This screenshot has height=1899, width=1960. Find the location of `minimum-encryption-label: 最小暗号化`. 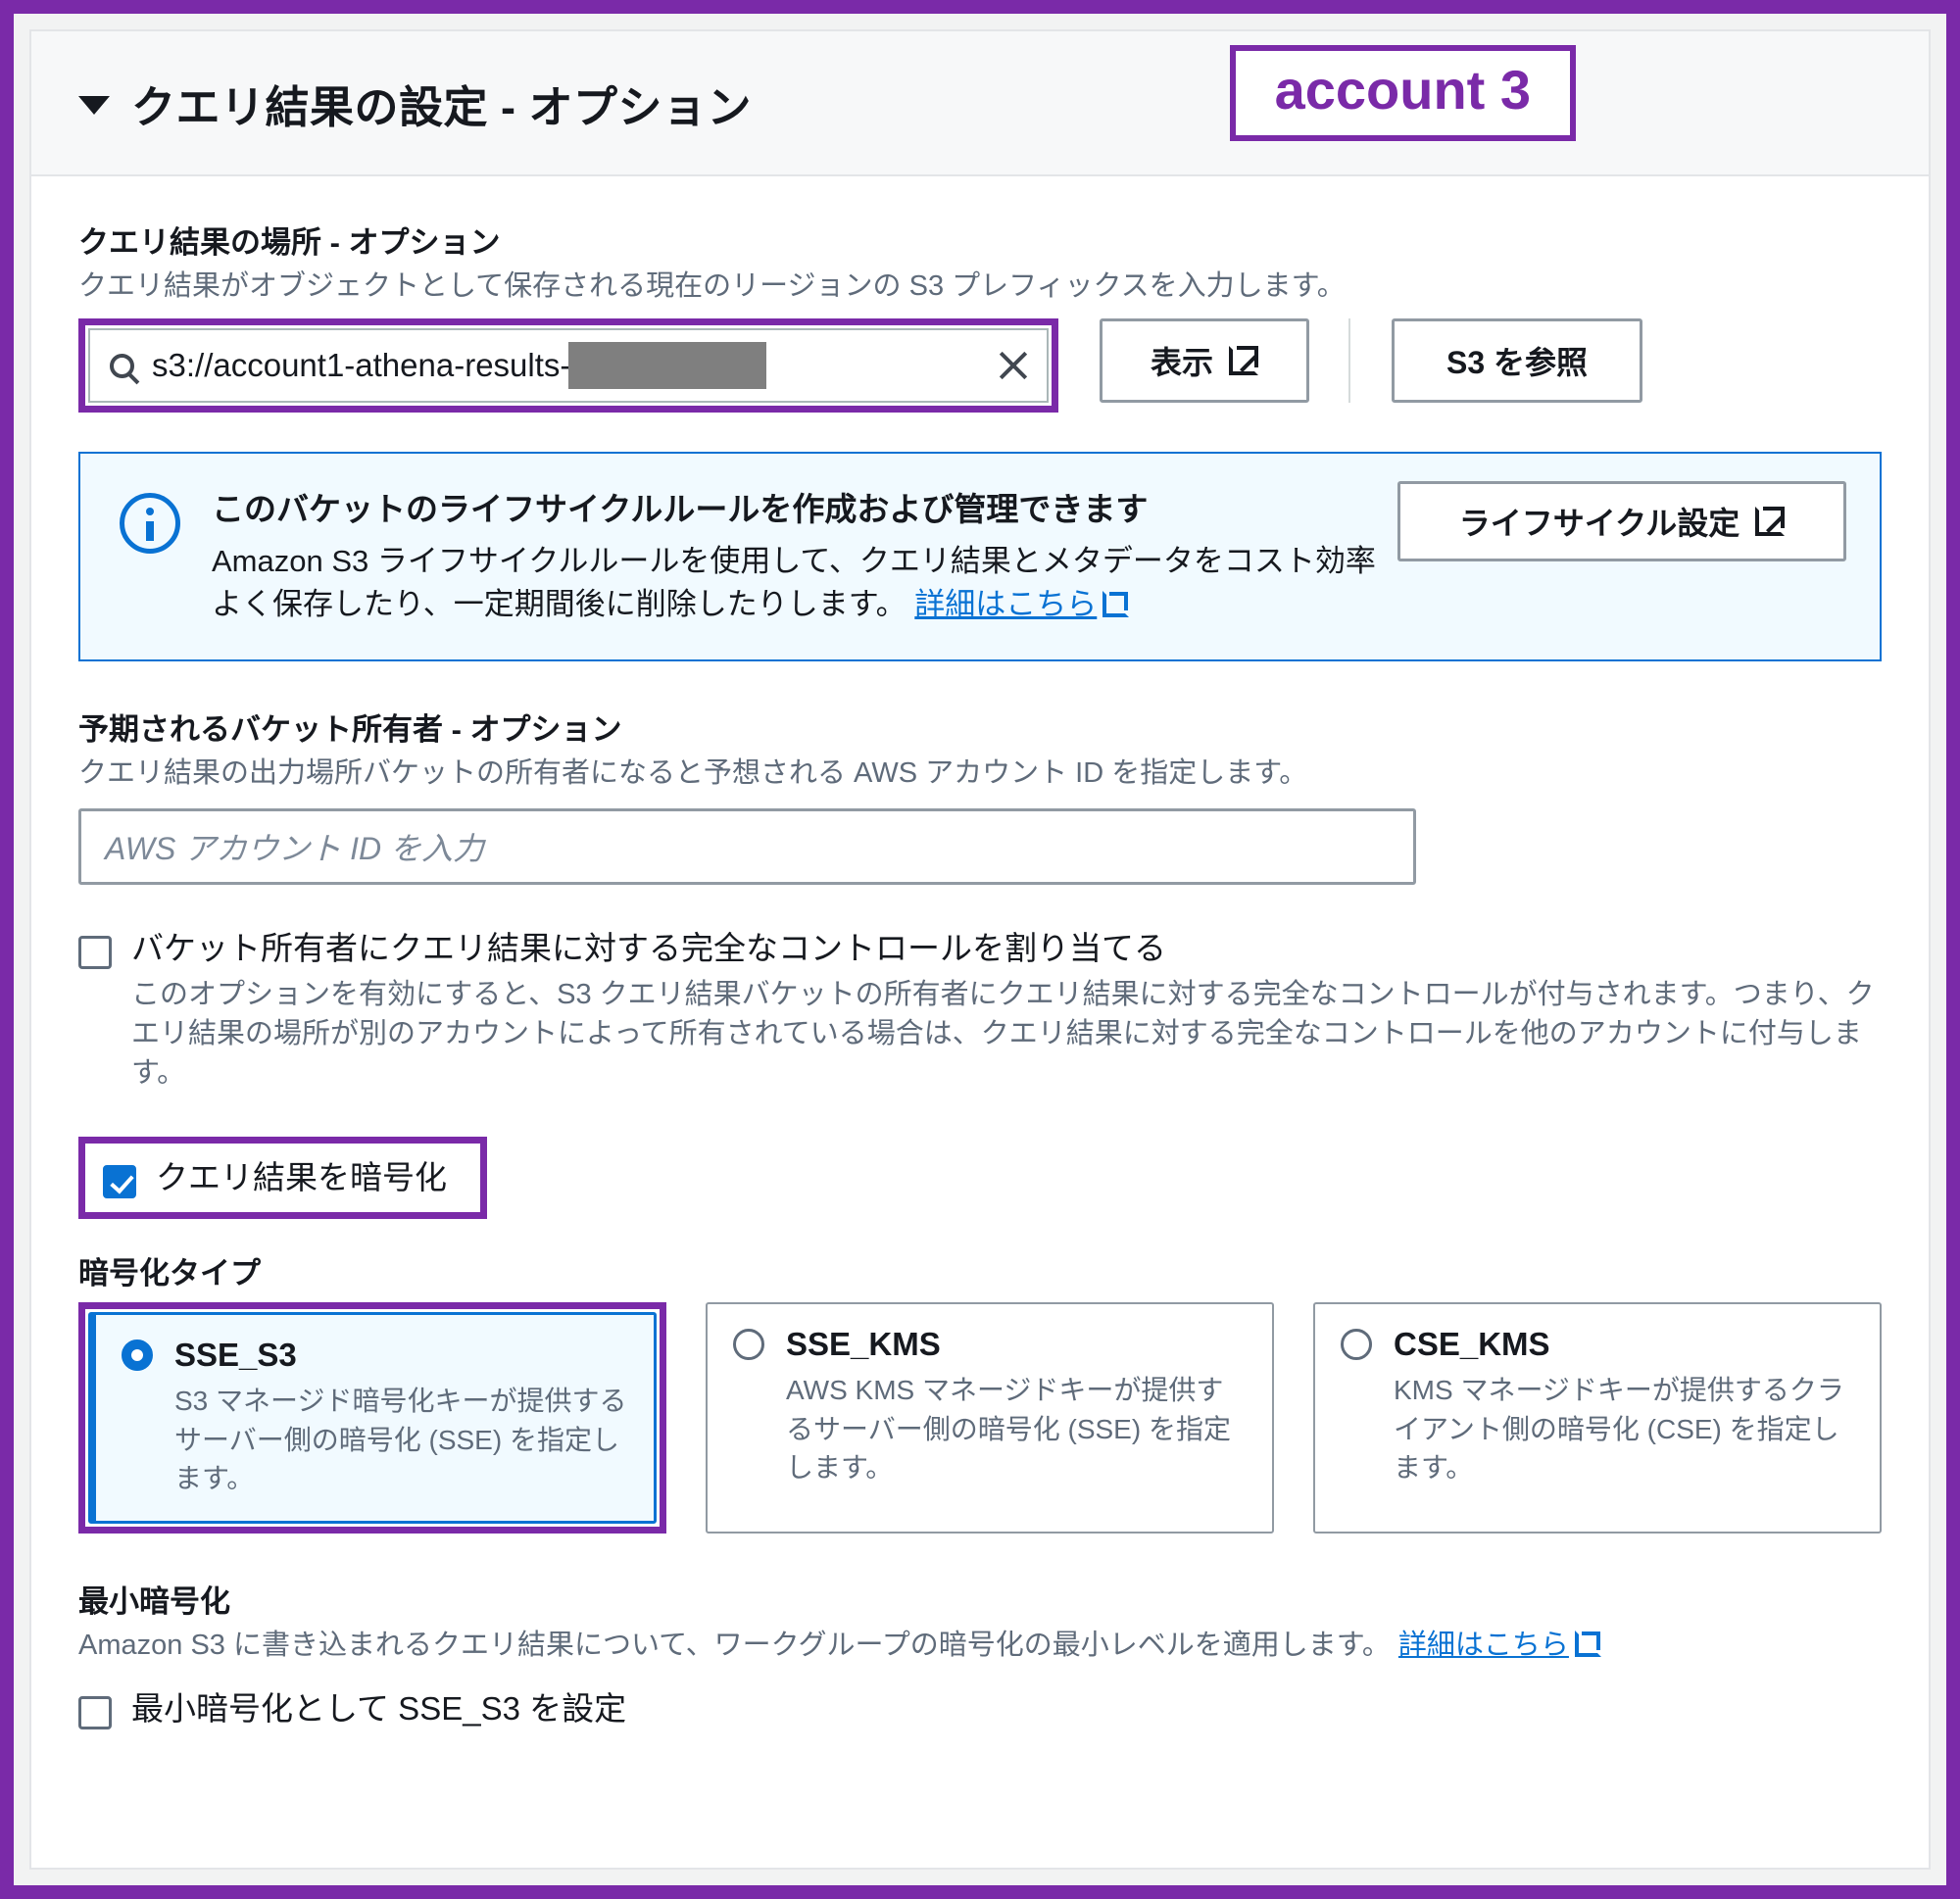

minimum-encryption-label: 最小暗号化 is located at coordinates (154, 1601).